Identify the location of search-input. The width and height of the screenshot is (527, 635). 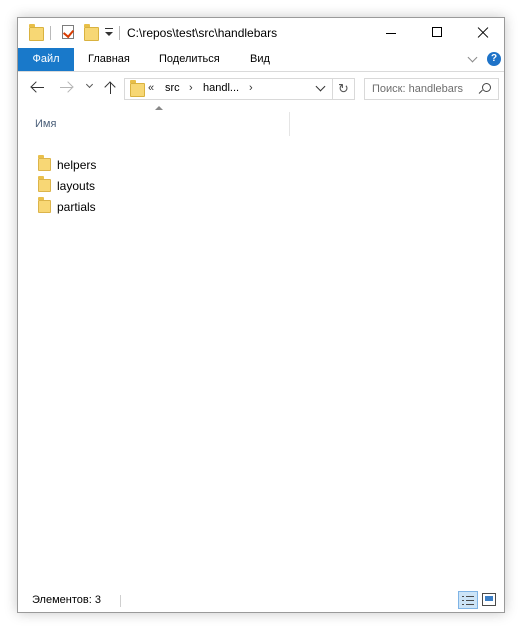
(423, 89).